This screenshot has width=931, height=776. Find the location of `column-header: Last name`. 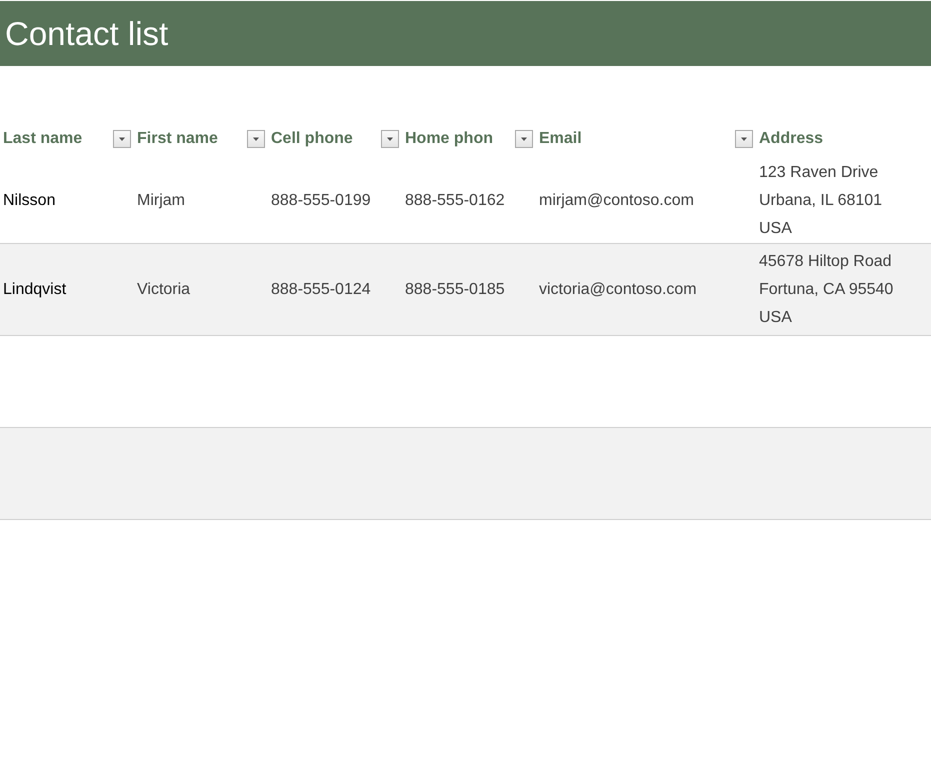

column-header: Last name is located at coordinates (42, 139).